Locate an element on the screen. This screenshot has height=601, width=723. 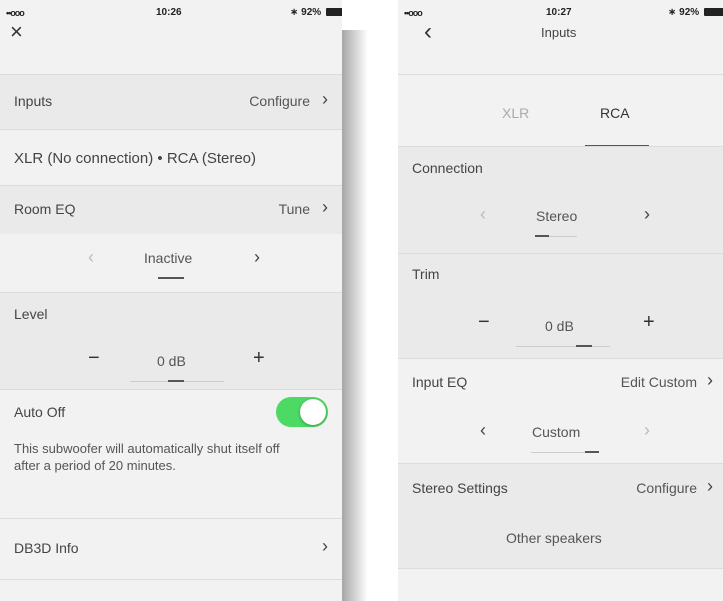
level-label: Level is located at coordinates (31, 314).